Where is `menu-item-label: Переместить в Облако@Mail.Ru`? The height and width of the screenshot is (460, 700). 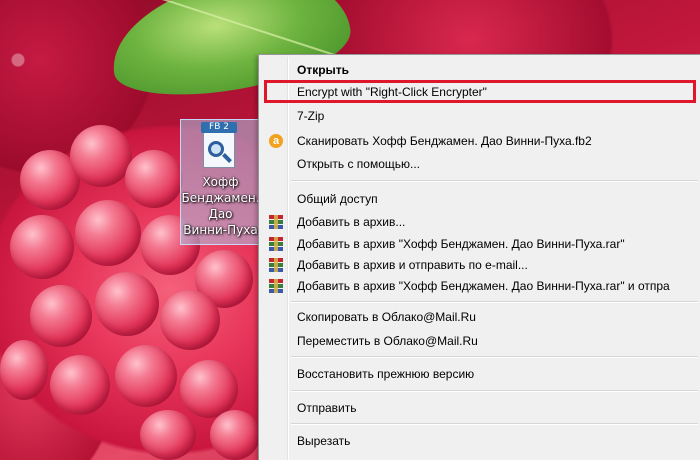
menu-item-label: Переместить в Облако@Mail.Ru is located at coordinates (387, 341).